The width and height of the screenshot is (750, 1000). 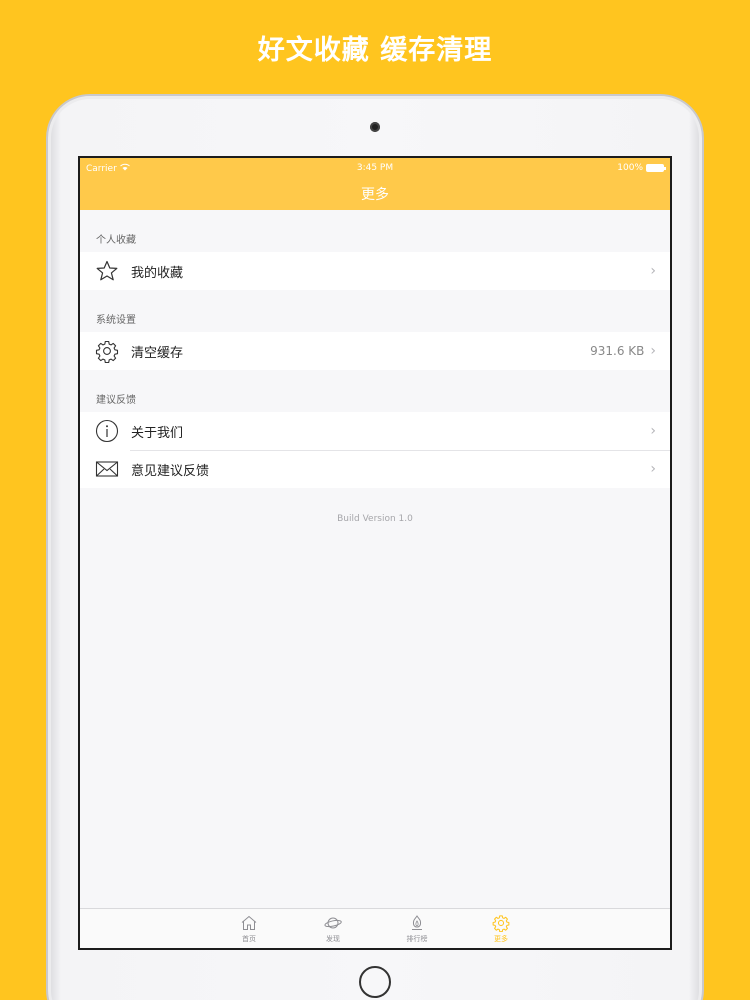 I want to click on build-version: Build Version 1.0, so click(x=375, y=519).